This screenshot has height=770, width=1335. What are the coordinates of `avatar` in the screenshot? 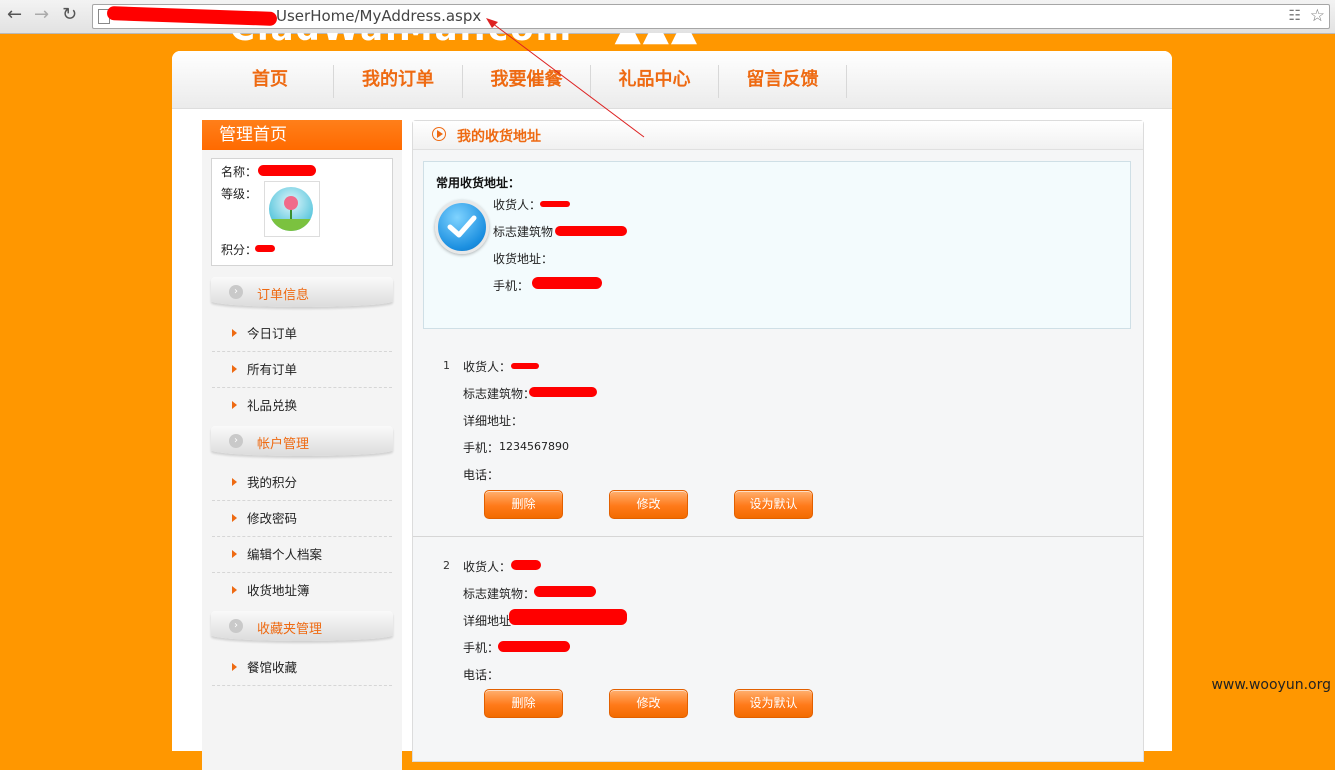 It's located at (292, 209).